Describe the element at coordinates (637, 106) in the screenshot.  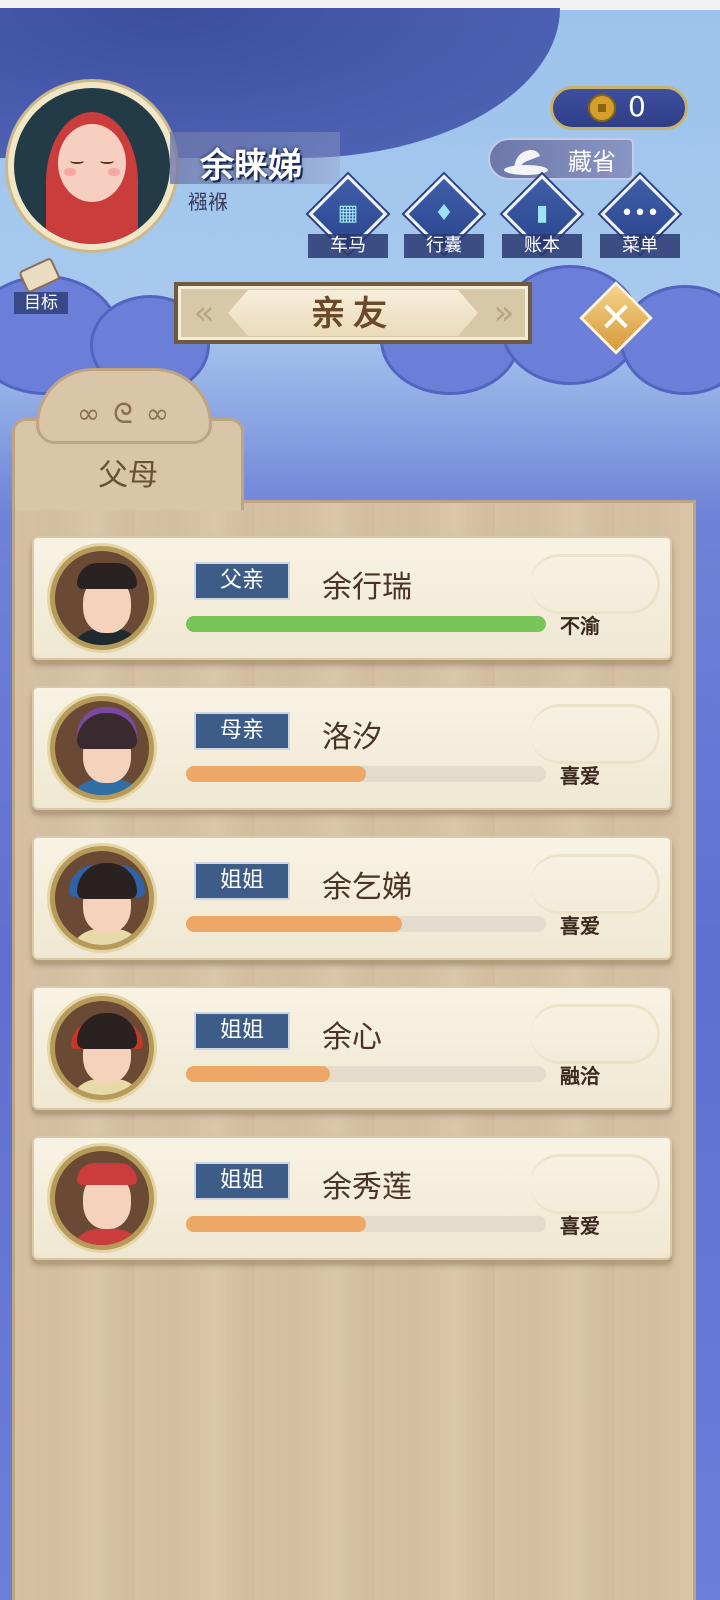
I see `coin-value: 0` at that location.